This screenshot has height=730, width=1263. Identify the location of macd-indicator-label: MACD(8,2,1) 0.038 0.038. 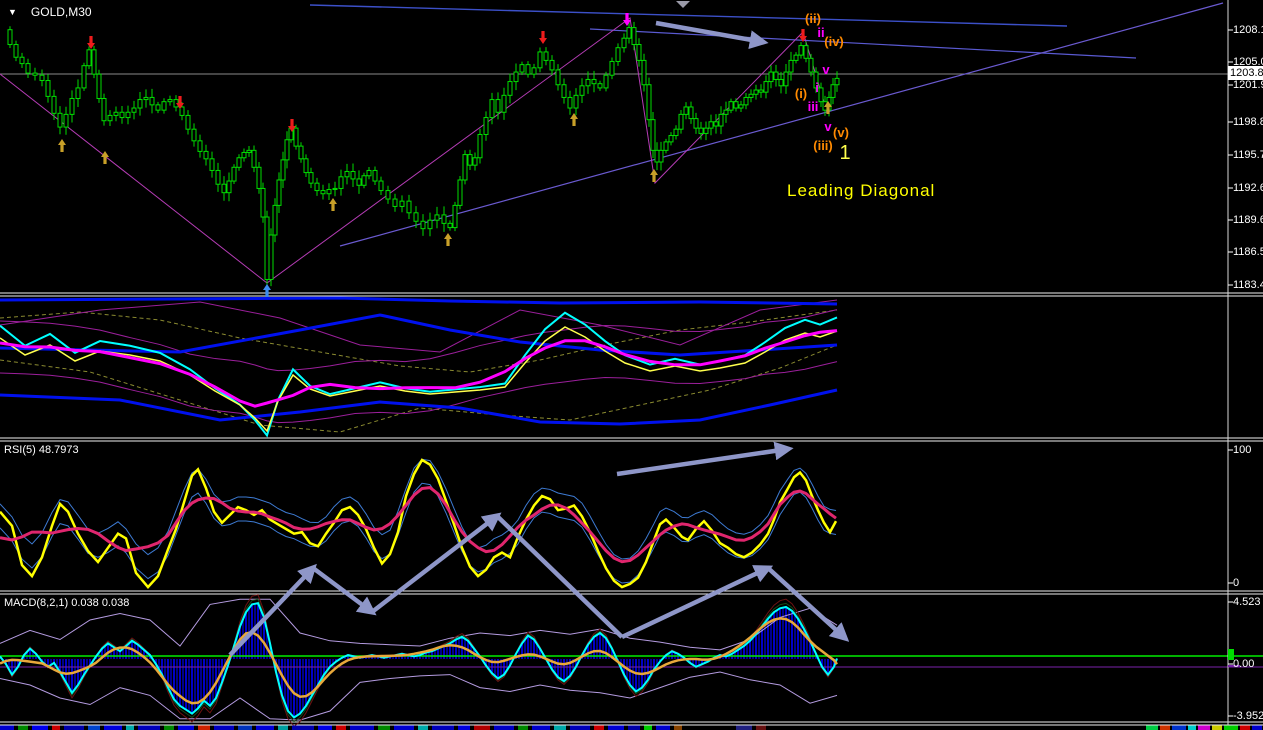
(67, 603).